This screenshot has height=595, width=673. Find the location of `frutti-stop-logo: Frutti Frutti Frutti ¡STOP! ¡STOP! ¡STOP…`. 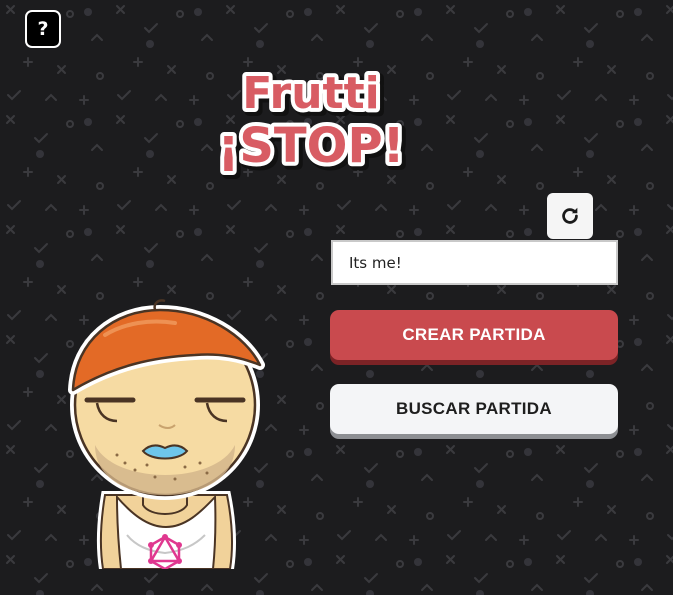

frutti-stop-logo: Frutti Frutti Frutti ¡STOP! ¡STOP! ¡STOP… is located at coordinates (314, 122).